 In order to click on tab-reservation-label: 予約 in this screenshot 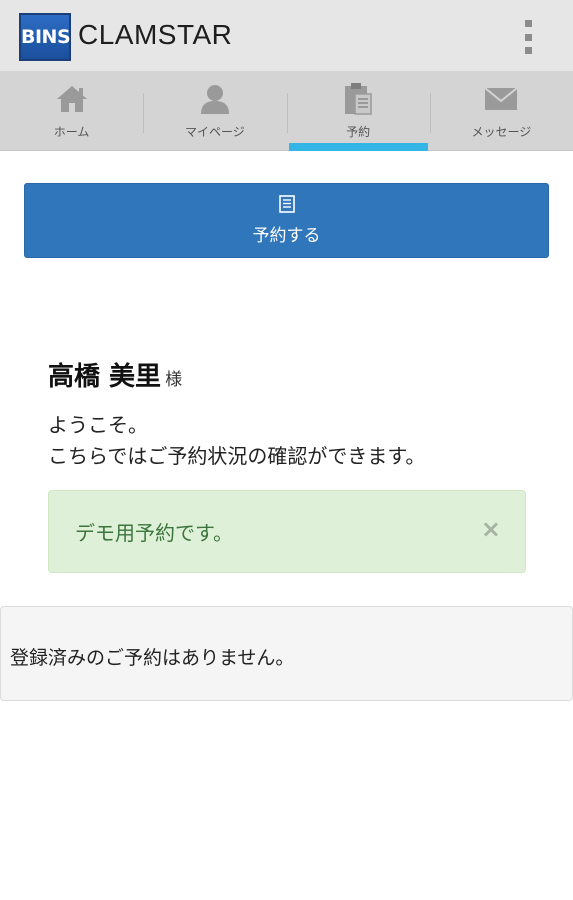, I will do `click(358, 132)`.